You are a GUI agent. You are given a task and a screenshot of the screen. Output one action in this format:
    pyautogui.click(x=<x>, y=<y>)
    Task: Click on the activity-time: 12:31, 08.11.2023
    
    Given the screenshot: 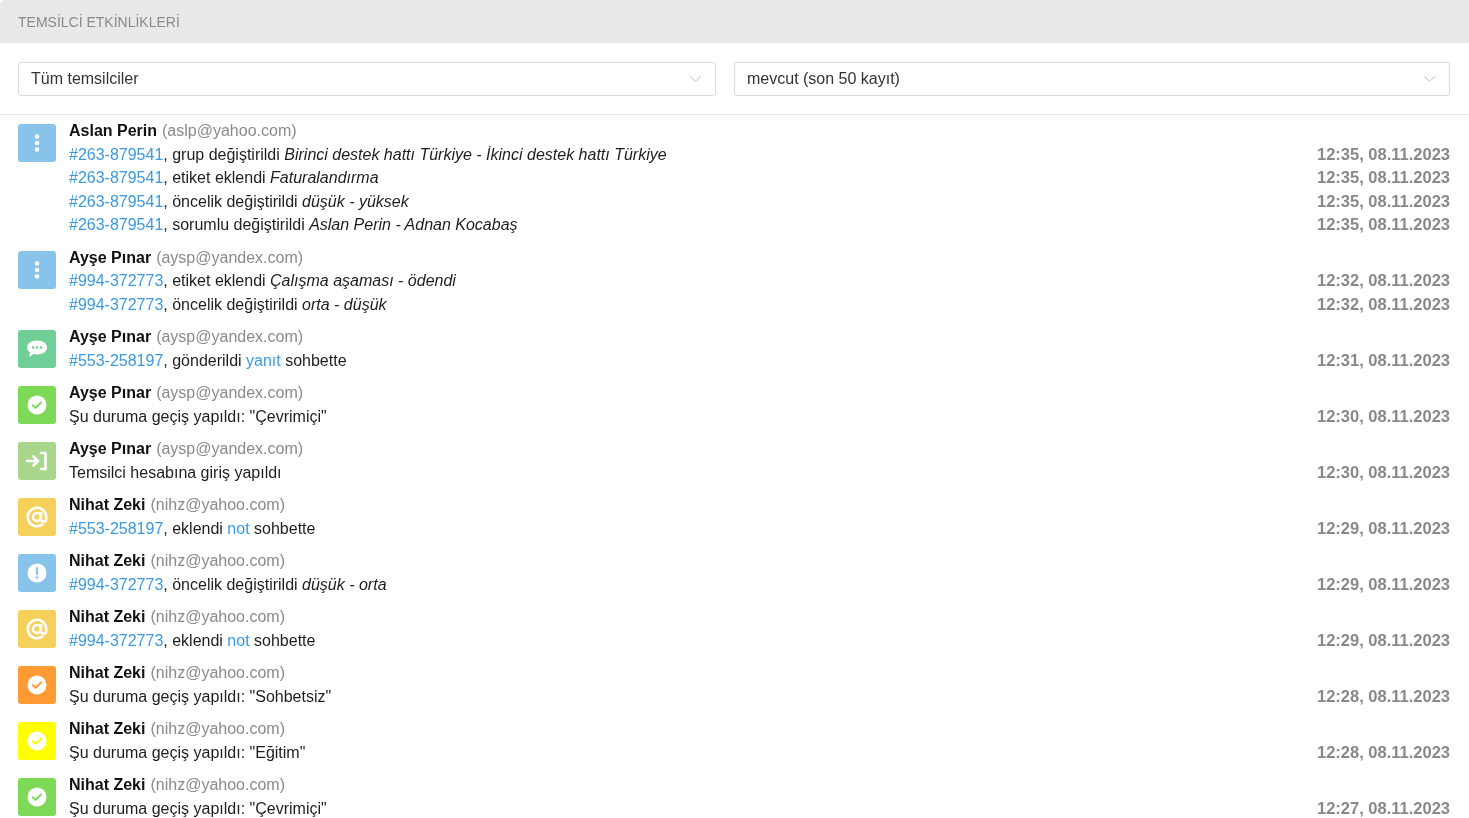 What is the action you would take?
    pyautogui.click(x=1383, y=360)
    